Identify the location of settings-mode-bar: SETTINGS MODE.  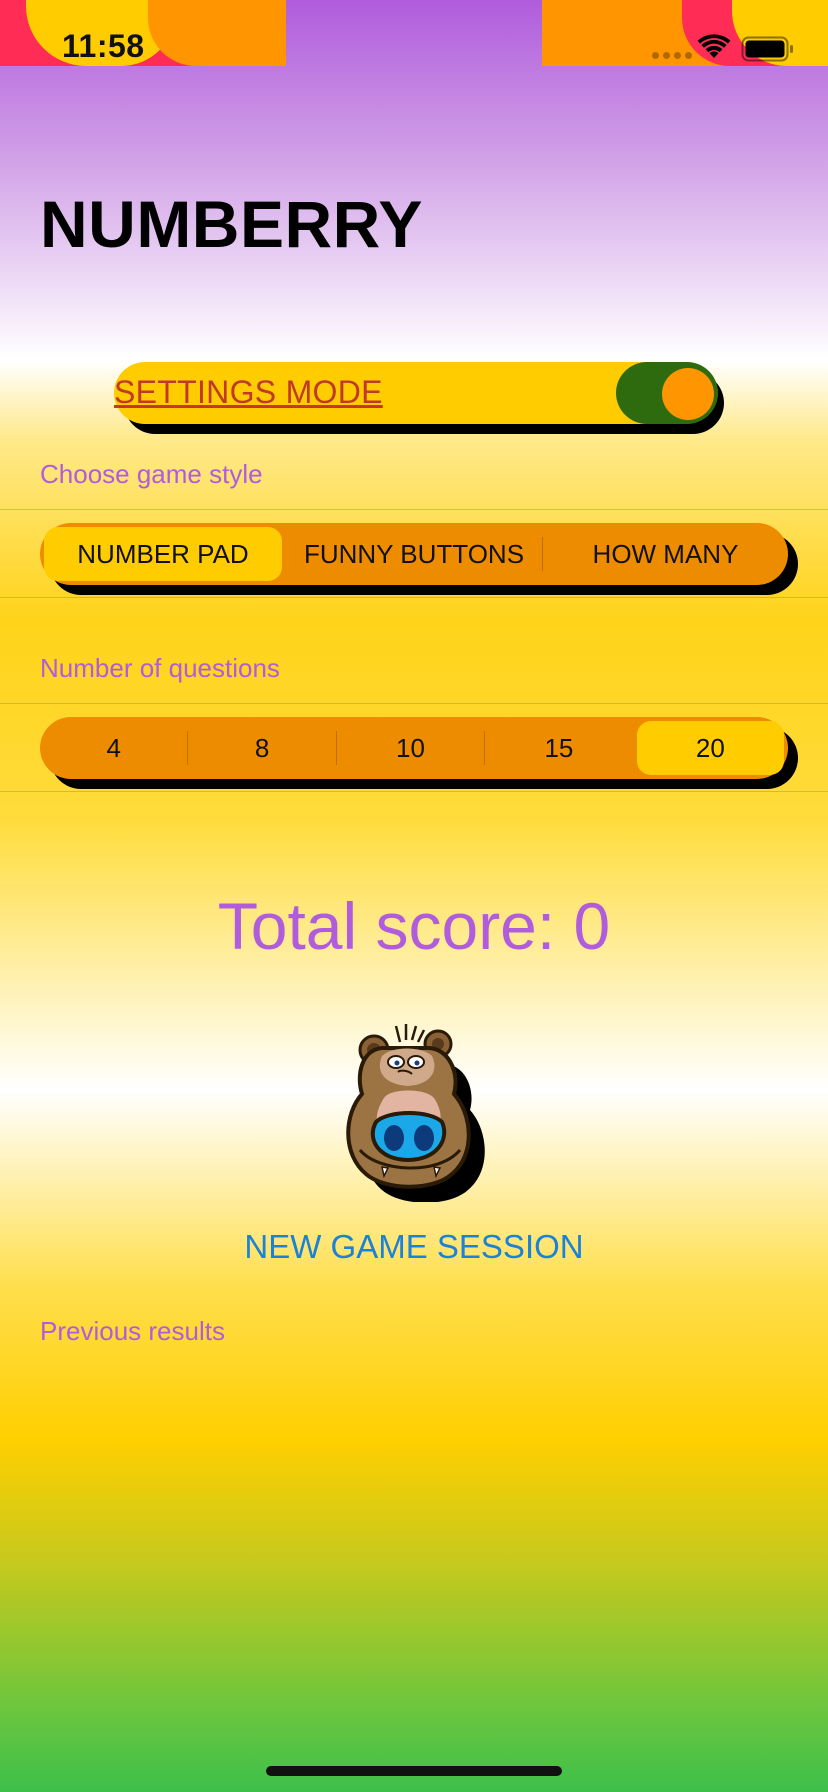
(416, 393).